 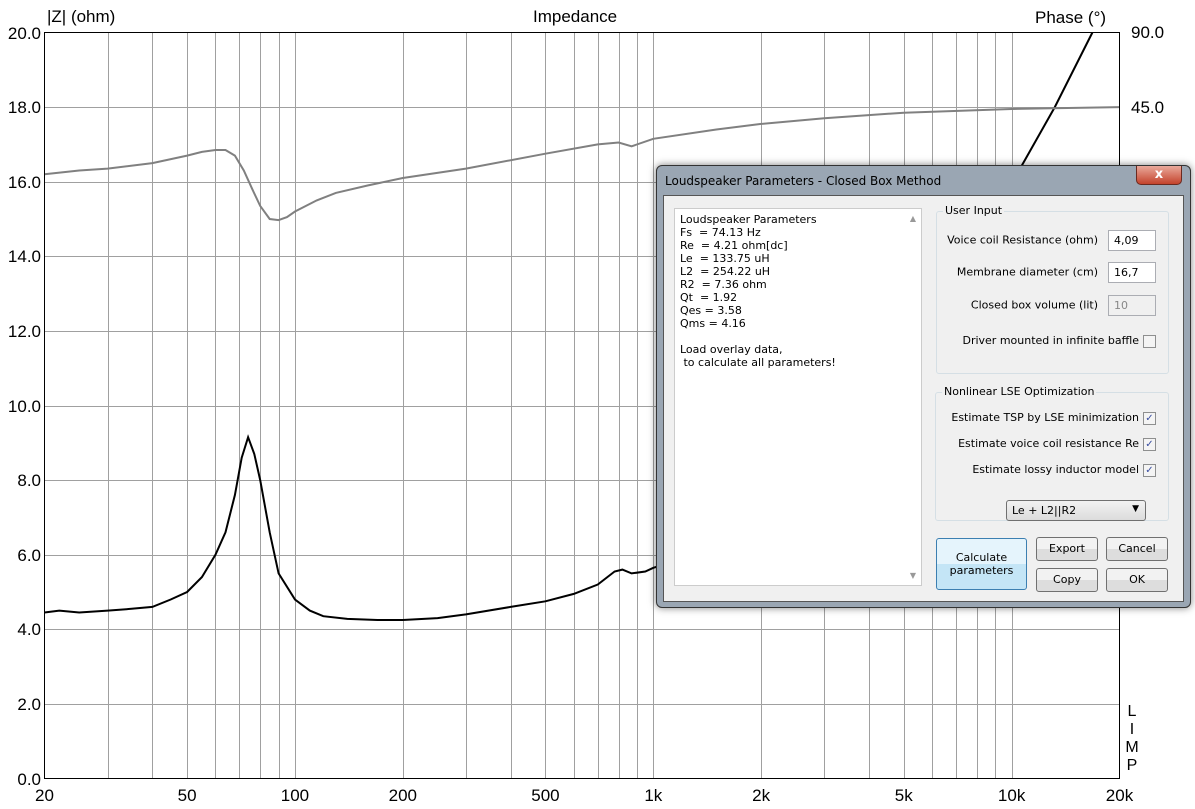 I want to click on x-tick-label: 10k, so click(x=1011, y=795).